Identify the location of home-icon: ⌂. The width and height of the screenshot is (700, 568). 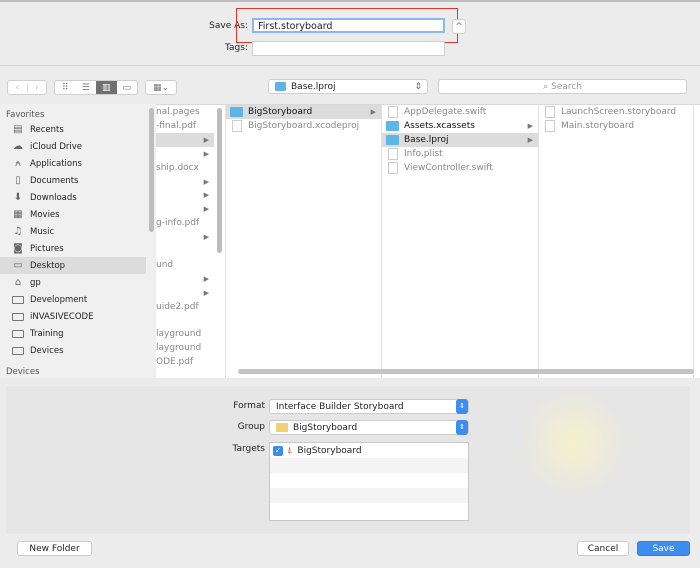
(18, 282).